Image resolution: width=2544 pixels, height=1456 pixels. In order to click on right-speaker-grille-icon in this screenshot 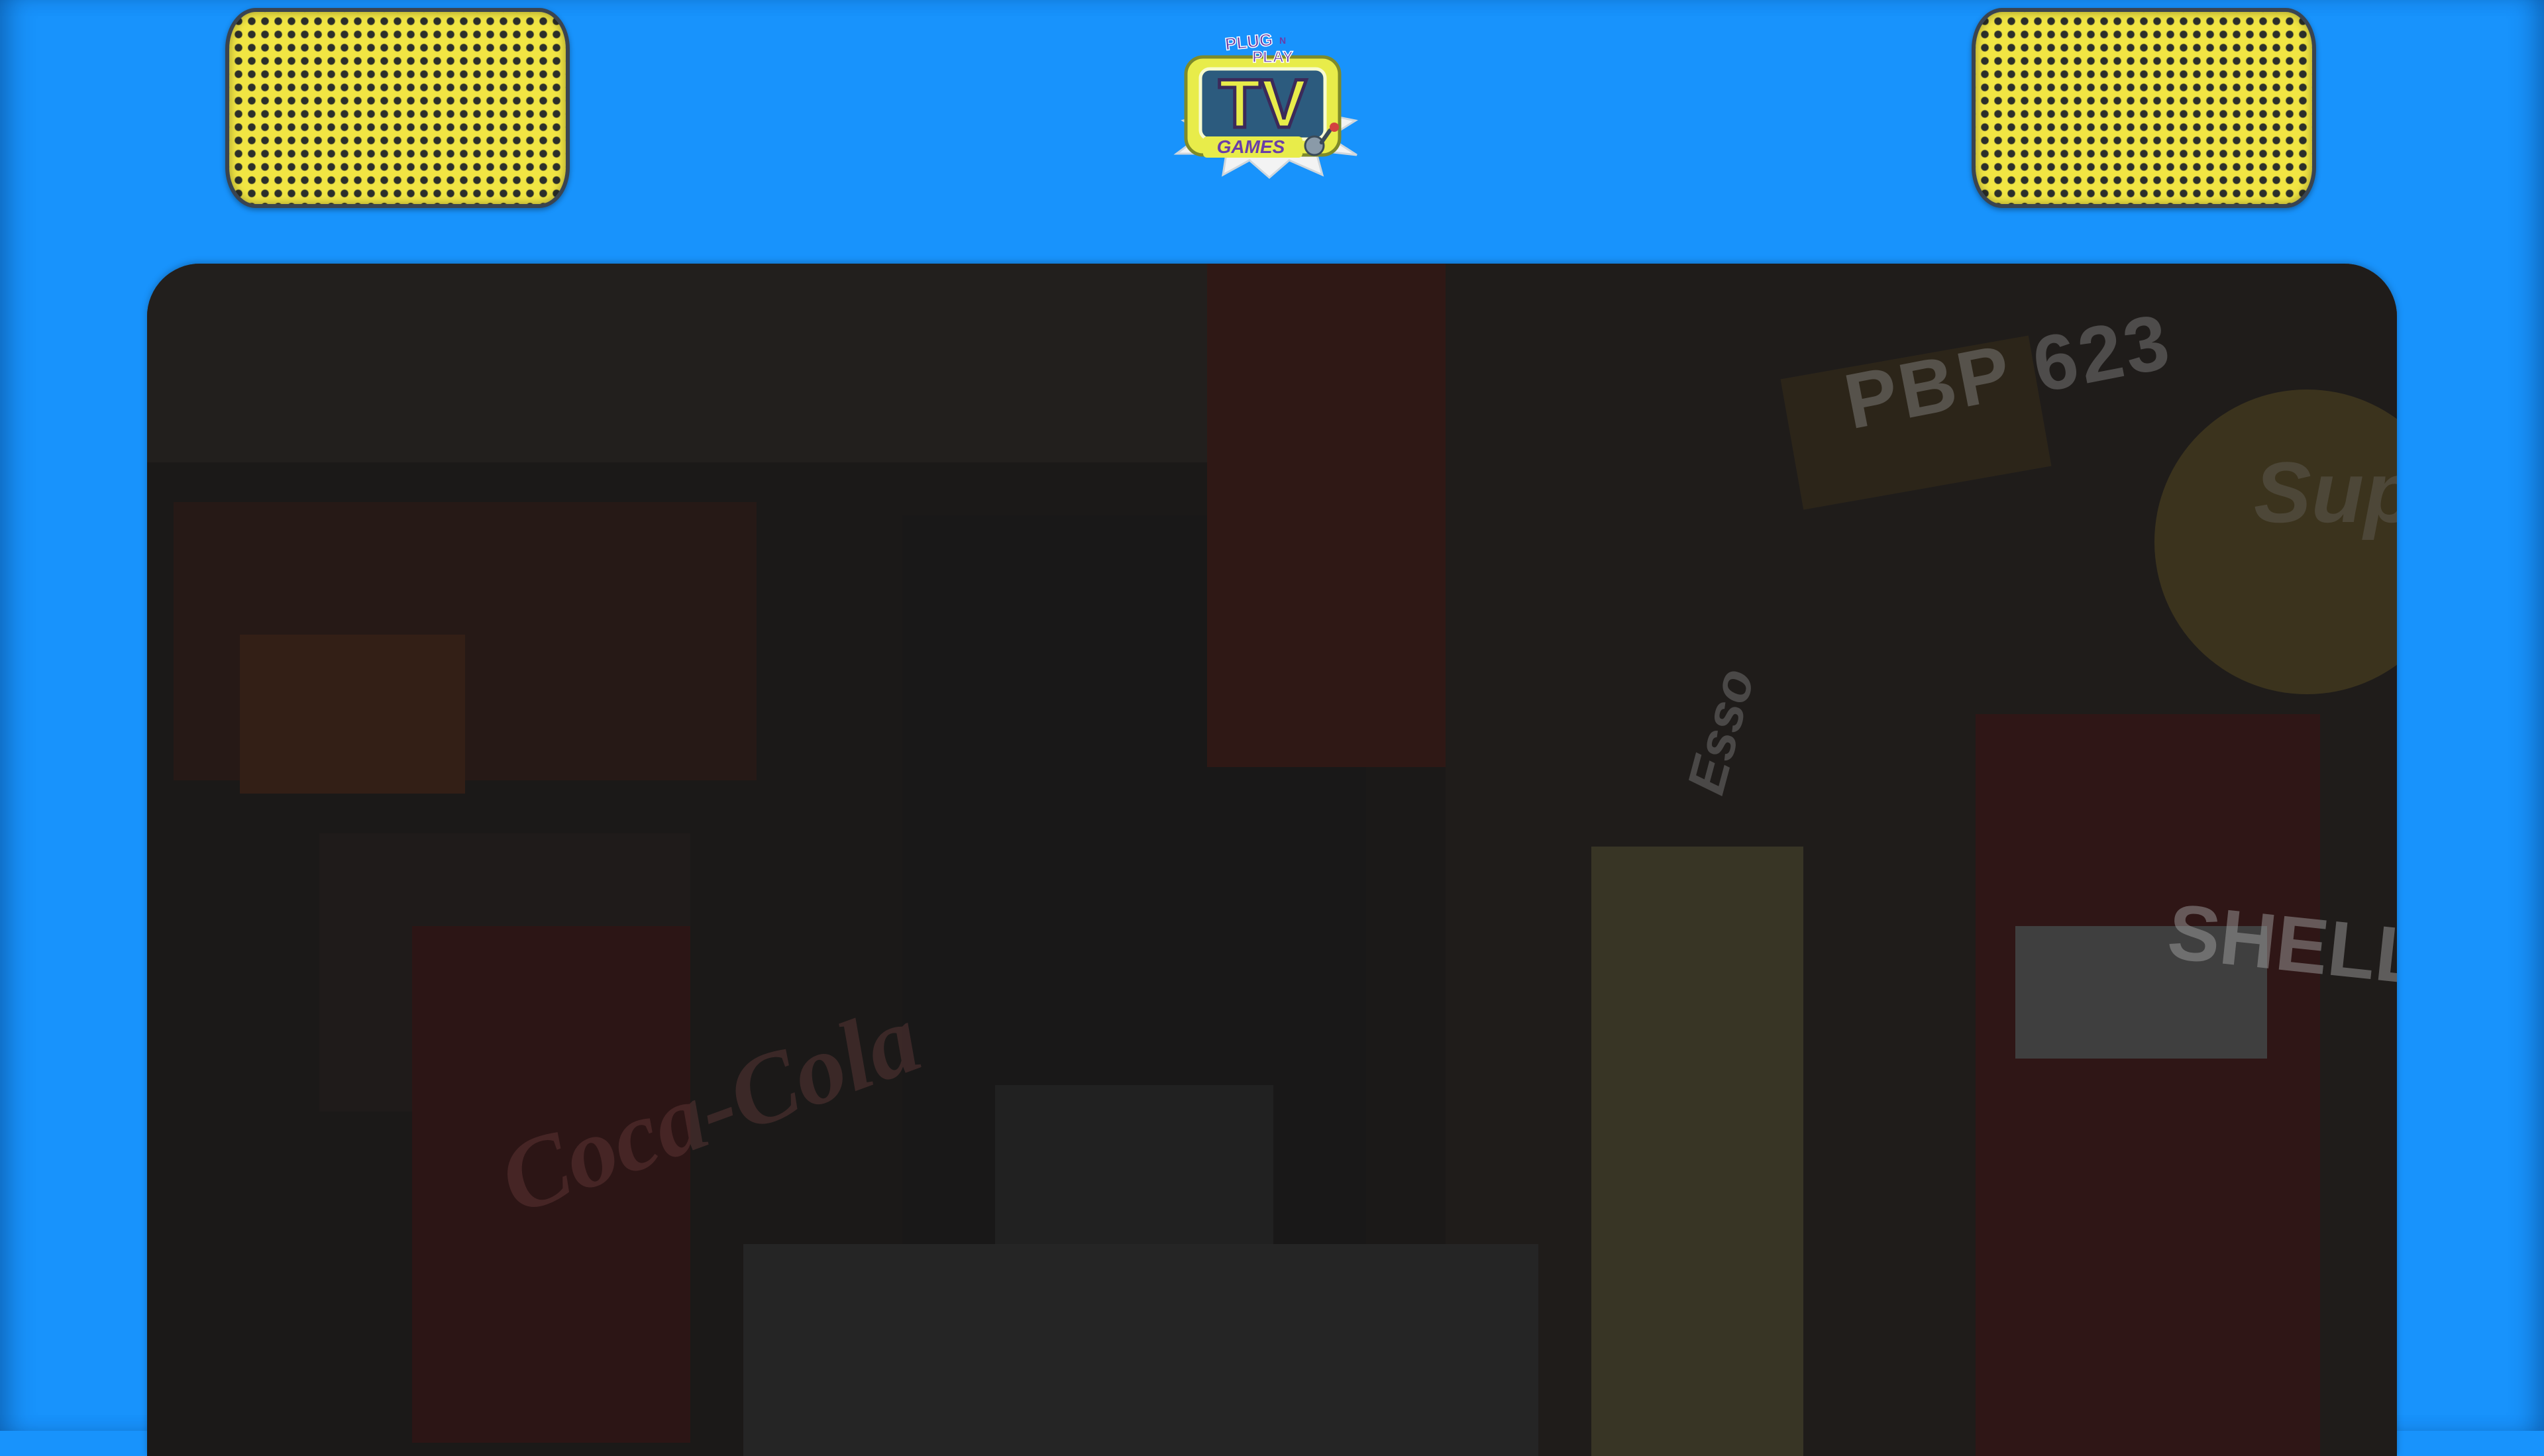, I will do `click(2144, 108)`.